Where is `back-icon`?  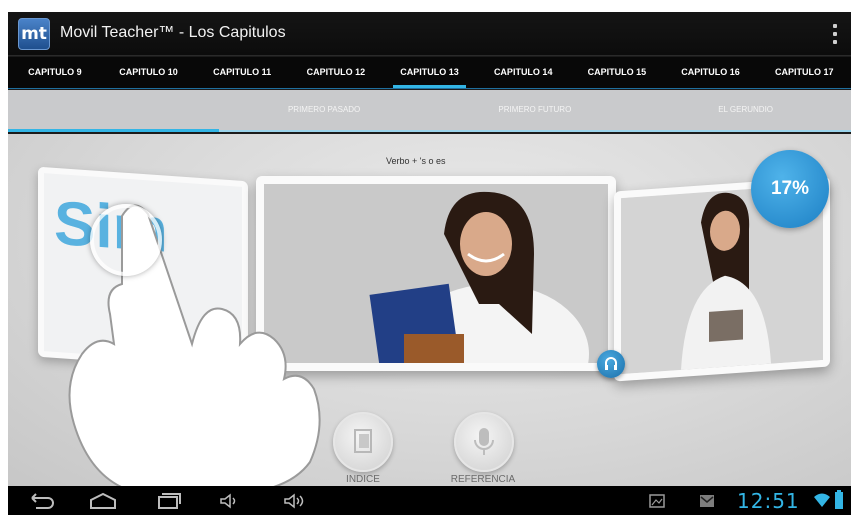 back-icon is located at coordinates (41, 501).